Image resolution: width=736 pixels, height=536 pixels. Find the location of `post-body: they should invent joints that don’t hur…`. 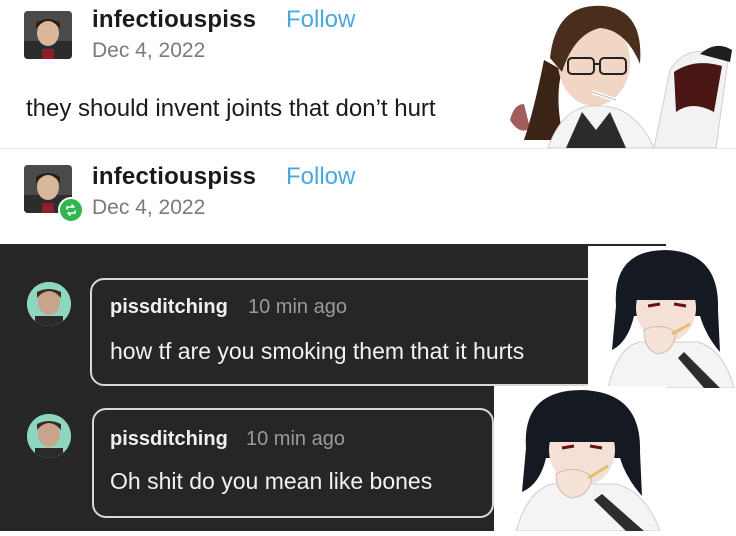

post-body: they should invent joints that don’t hur… is located at coordinates (231, 108).